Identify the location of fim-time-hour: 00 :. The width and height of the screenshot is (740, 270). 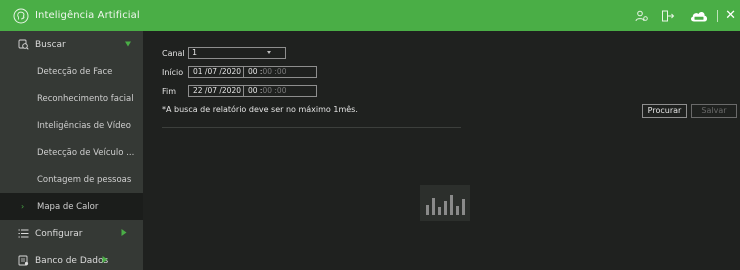
(255, 90).